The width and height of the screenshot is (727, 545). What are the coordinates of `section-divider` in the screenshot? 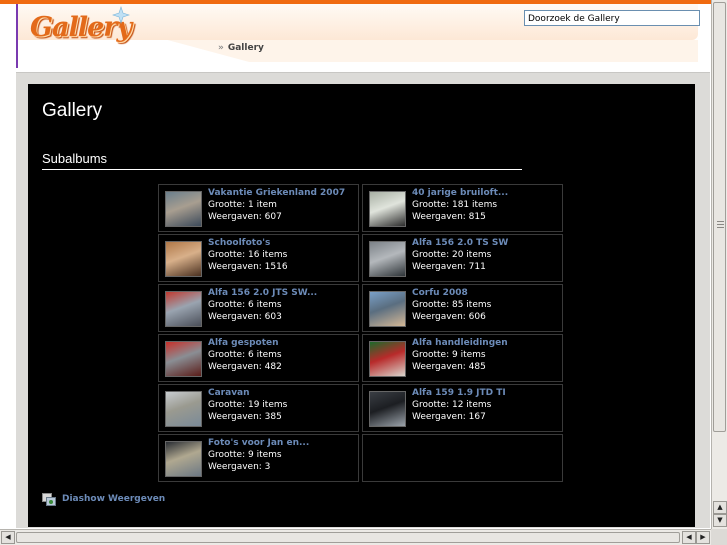 It's located at (282, 169).